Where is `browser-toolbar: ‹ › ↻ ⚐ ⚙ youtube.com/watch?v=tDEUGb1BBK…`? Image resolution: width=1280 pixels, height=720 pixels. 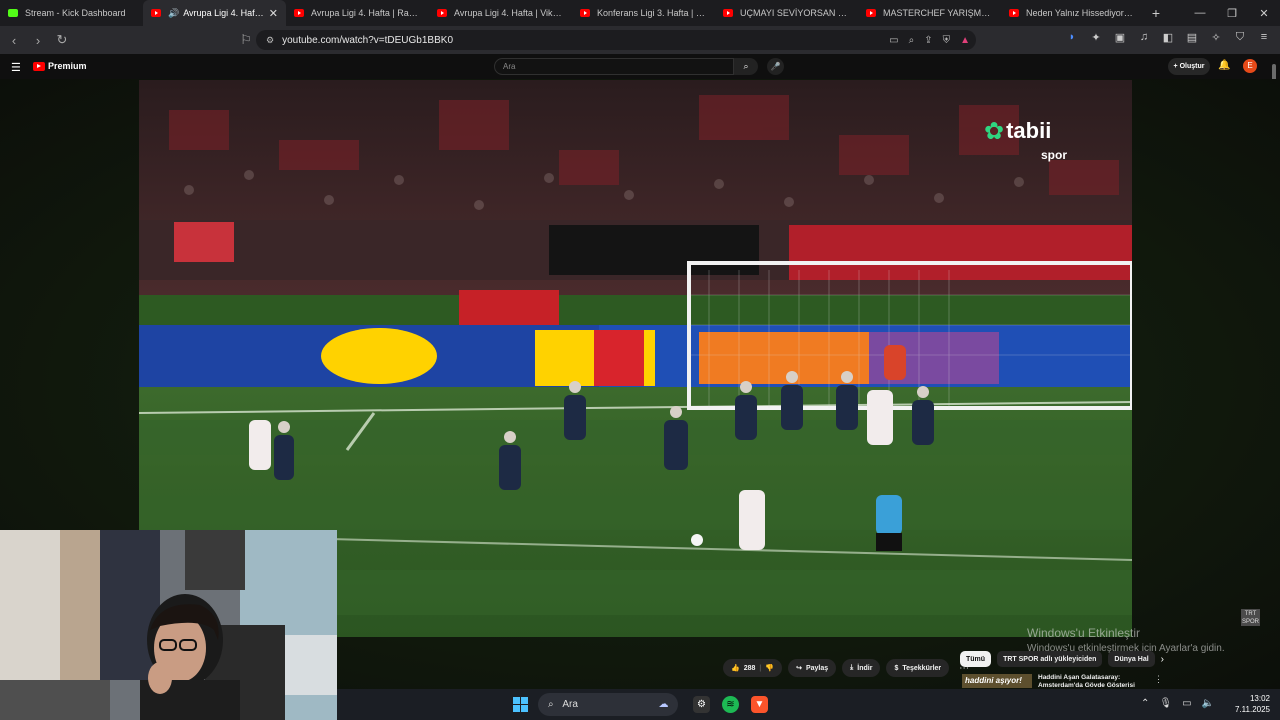 browser-toolbar: ‹ › ↻ ⚐ ⚙ youtube.com/watch?v=tDEUGb1BBK… is located at coordinates (640, 40).